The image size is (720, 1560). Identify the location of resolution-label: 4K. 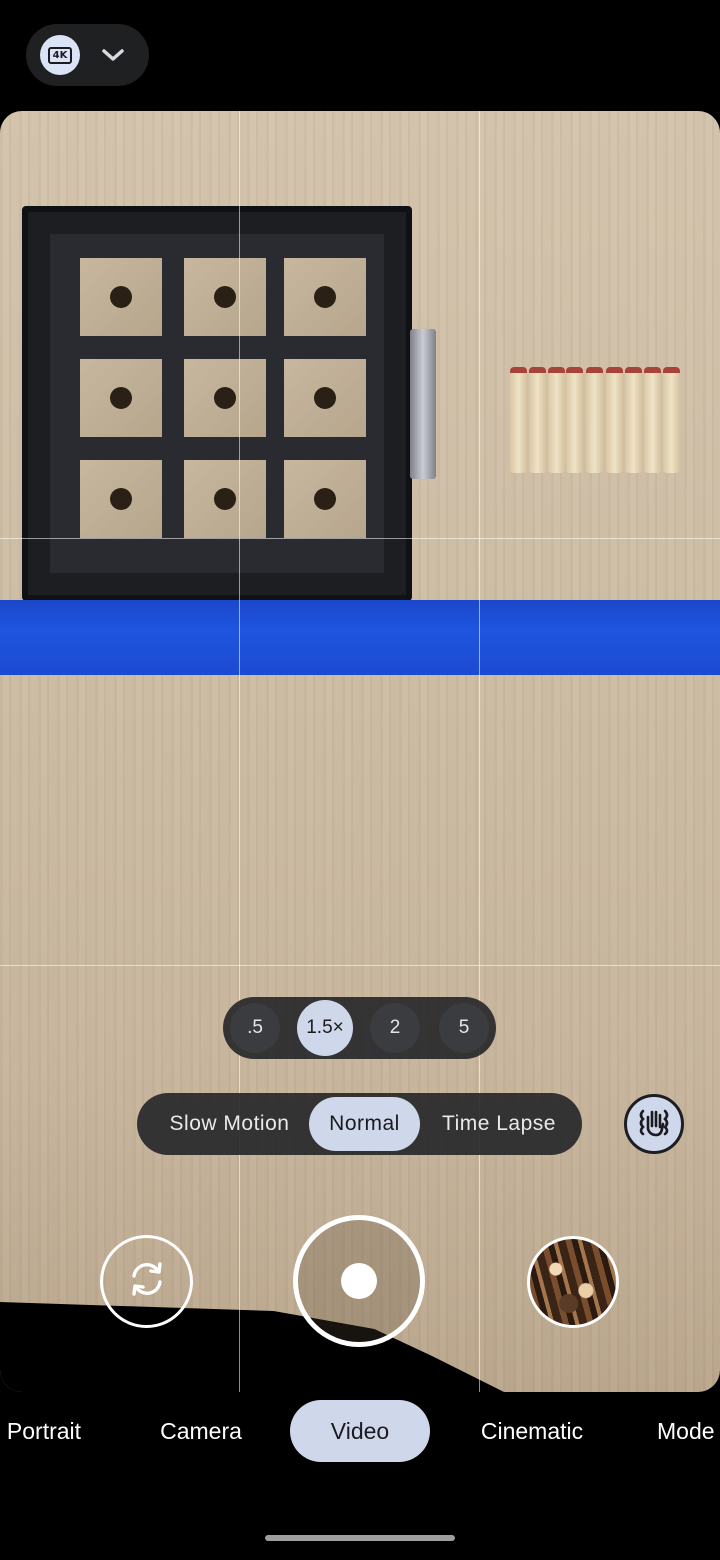
(60, 55).